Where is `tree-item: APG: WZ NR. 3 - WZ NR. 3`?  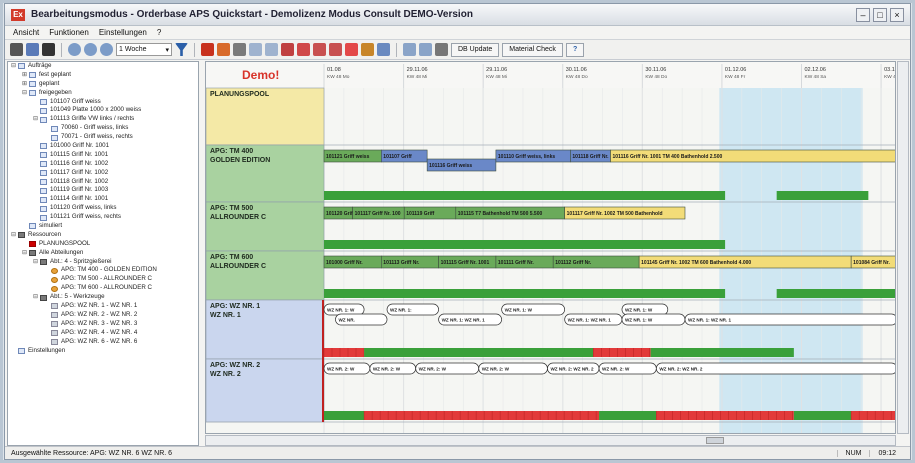
tree-item: APG: WZ NR. 3 - WZ NR. 3 is located at coordinates (103, 324).